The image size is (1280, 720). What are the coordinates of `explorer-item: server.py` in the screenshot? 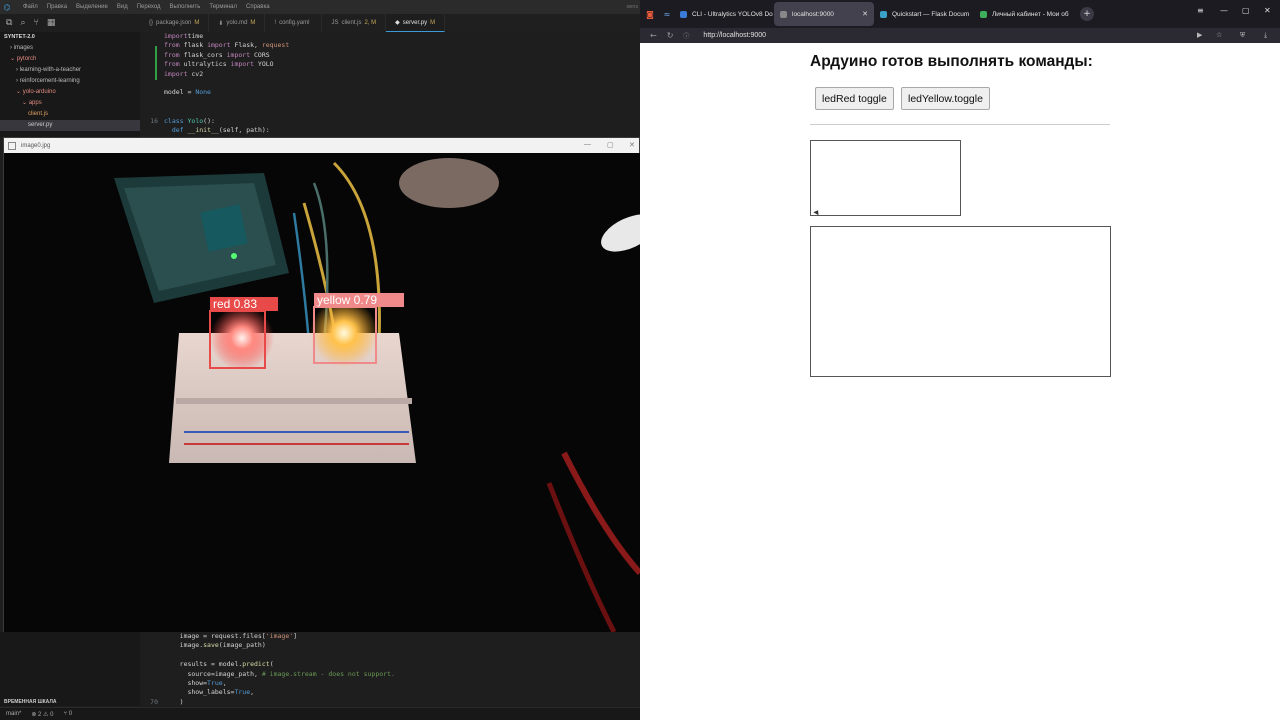 It's located at (70, 125).